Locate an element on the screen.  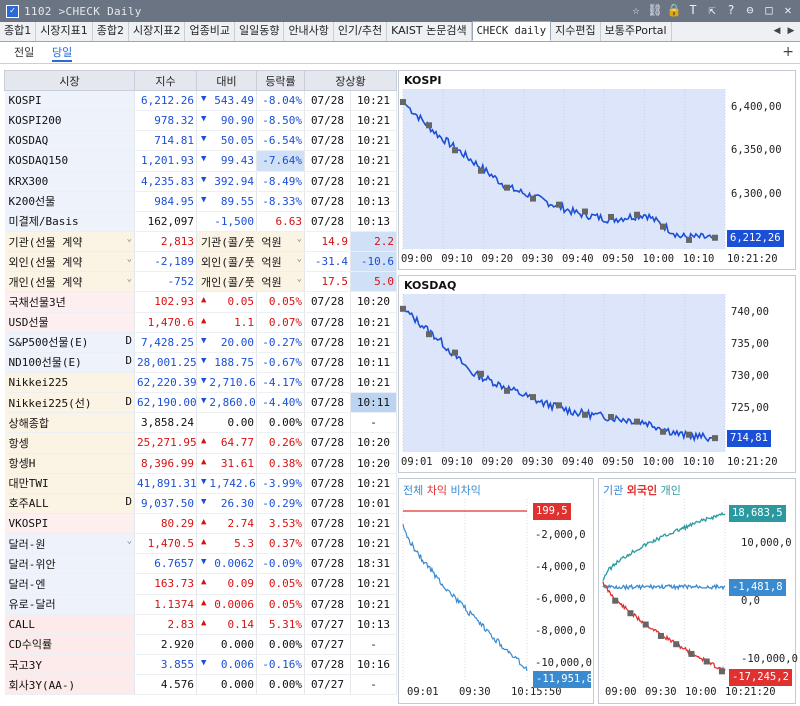
tab-6: 안내사항 is located at coordinates (309, 31).